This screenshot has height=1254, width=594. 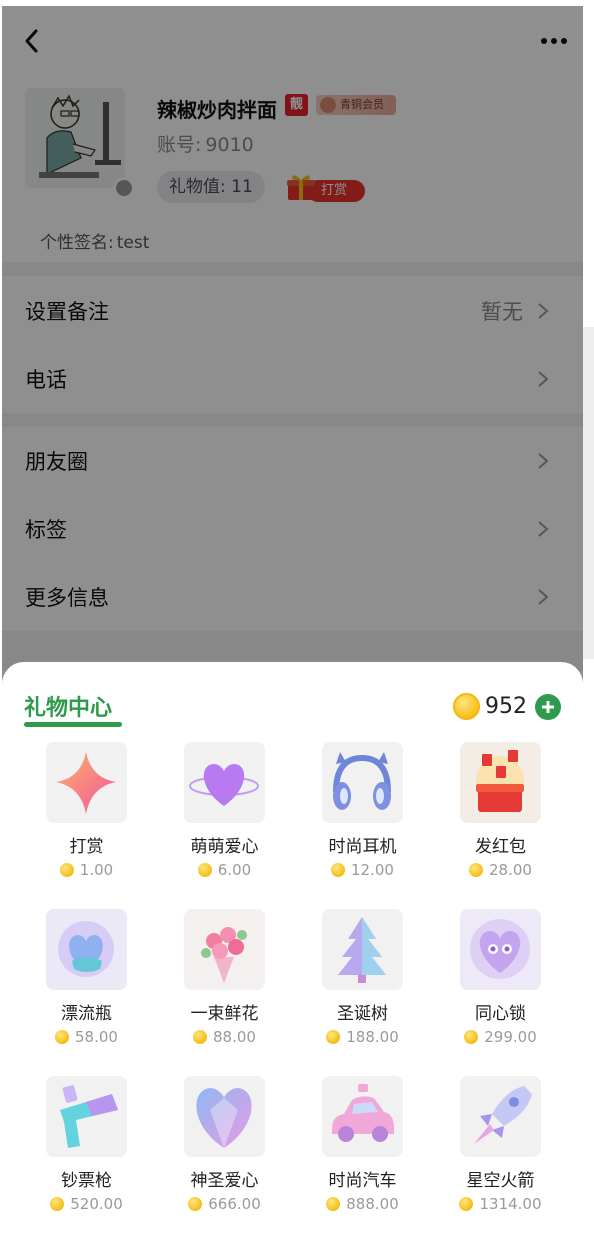 I want to click on gift-price-value: 1314.00, so click(x=510, y=1204).